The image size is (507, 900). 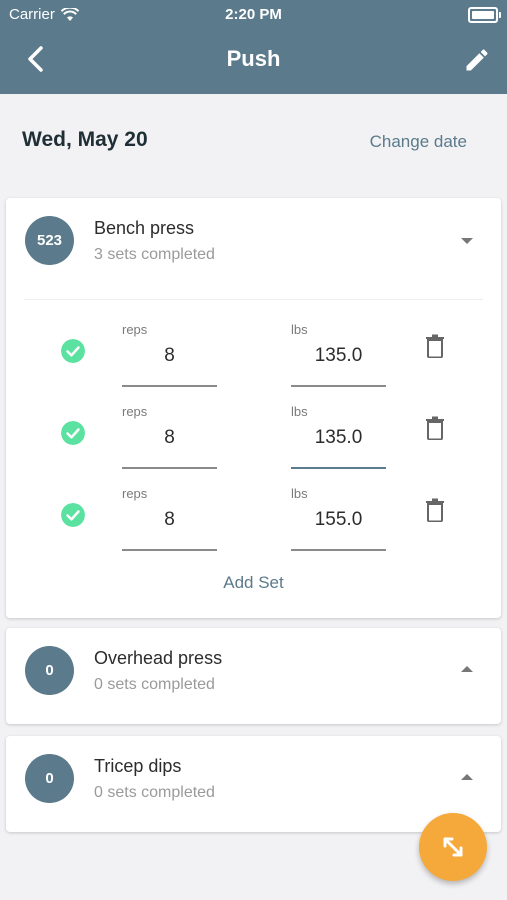 I want to click on expand-icon, so click(x=453, y=847).